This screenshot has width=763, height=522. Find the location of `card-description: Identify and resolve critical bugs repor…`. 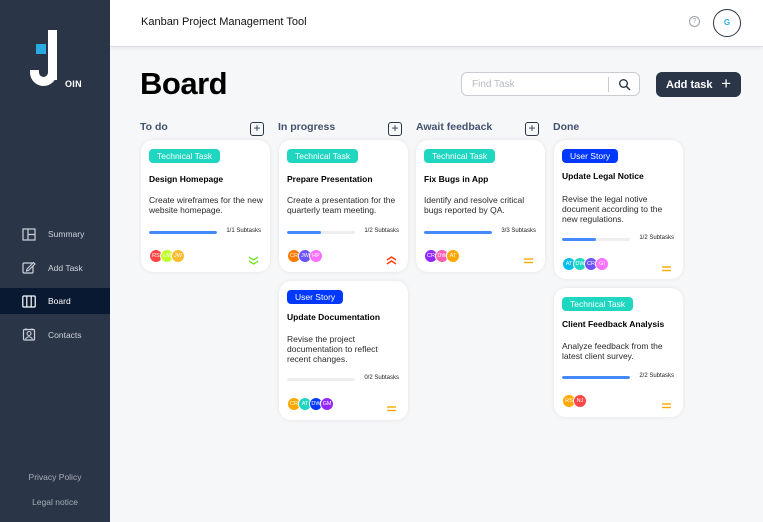

card-description: Identify and resolve critical bugs repor… is located at coordinates (474, 205).